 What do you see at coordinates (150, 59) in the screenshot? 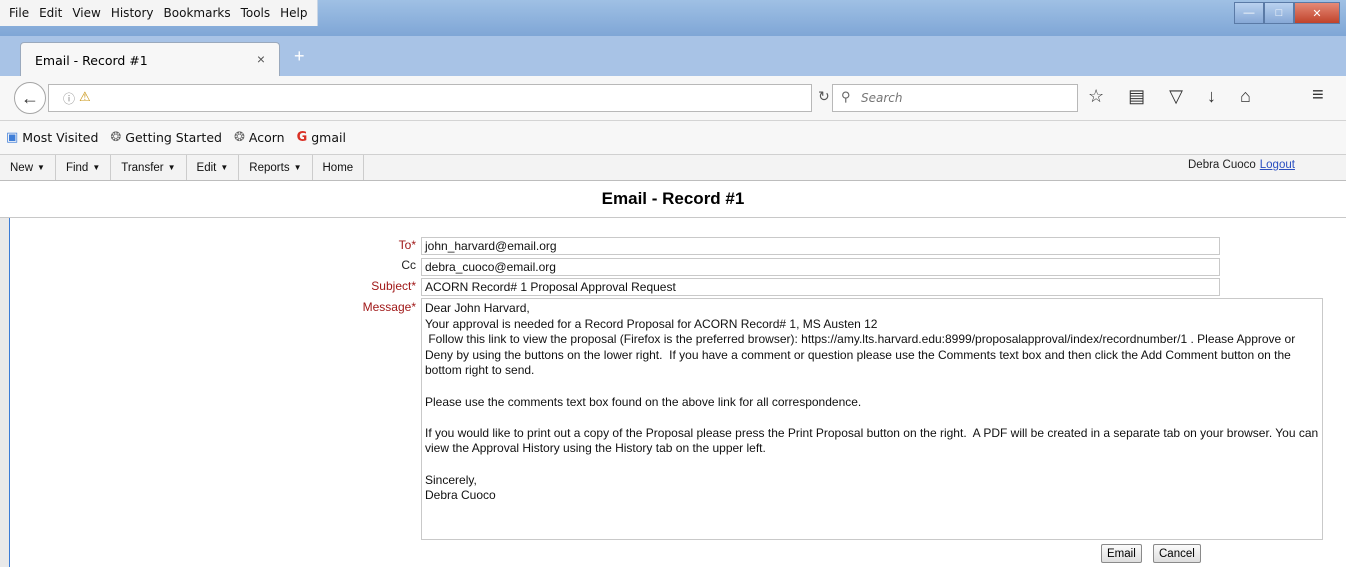
I see `browser-tab: Email - Record #1 ×` at bounding box center [150, 59].